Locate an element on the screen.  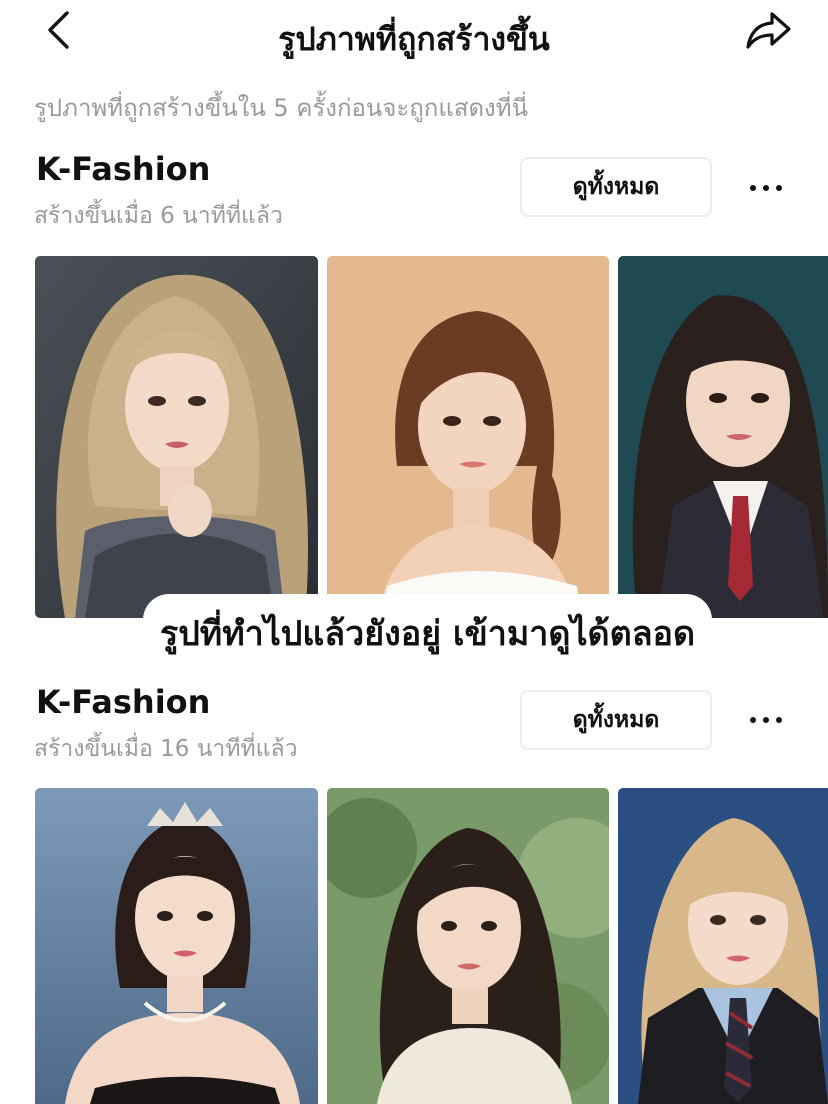
chevron-left-icon is located at coordinates (58, 30).